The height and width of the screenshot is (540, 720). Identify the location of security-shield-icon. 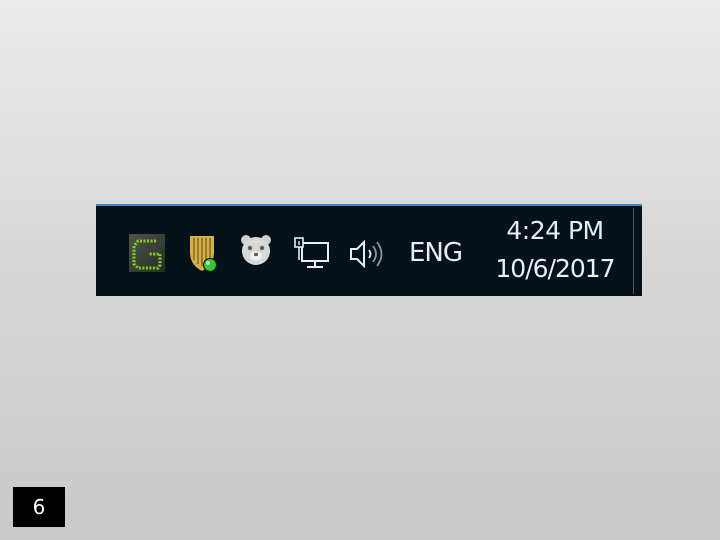
(203, 253).